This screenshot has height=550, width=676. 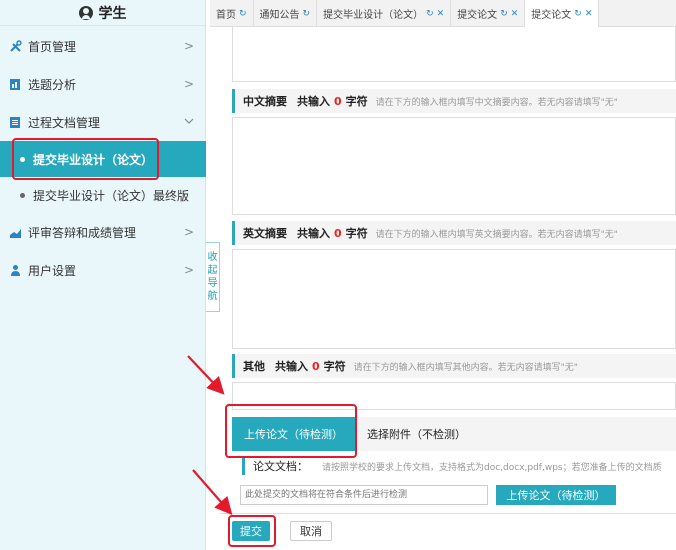 I want to click on arrow-to-upload-tab, so click(x=206, y=375).